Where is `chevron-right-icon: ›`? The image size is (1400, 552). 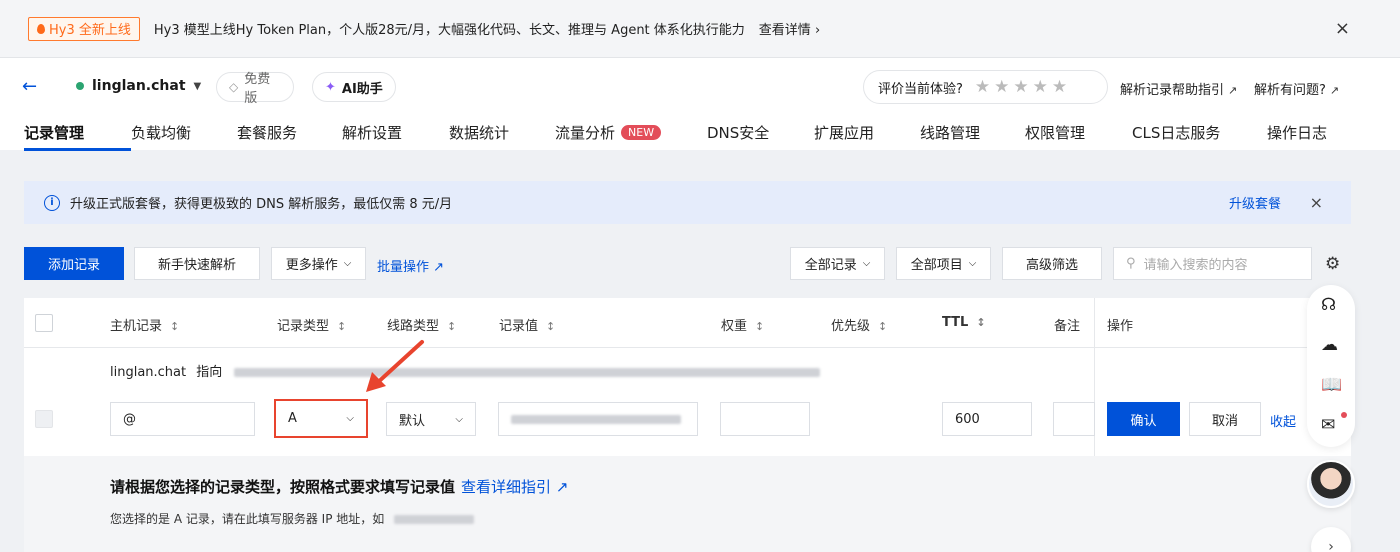
chevron-right-icon: › is located at coordinates (817, 30).